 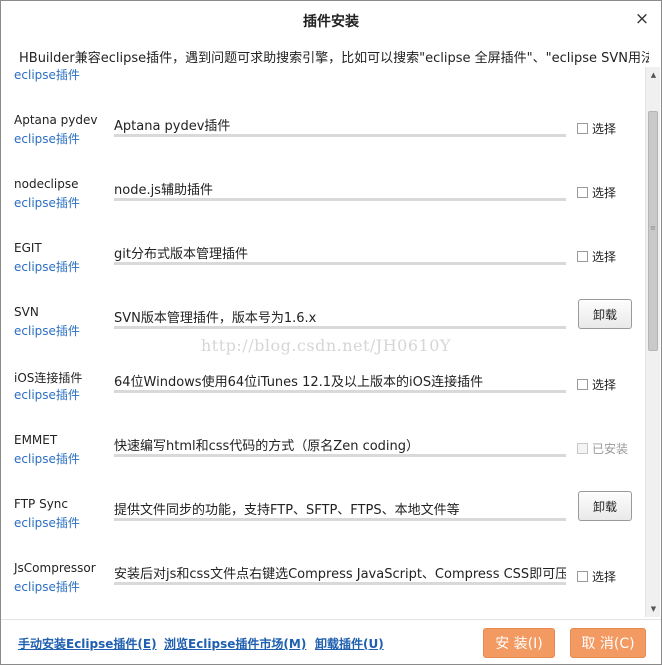 I want to click on manual-install-link: 手动安装Eclipse插件(E), so click(x=87, y=643).